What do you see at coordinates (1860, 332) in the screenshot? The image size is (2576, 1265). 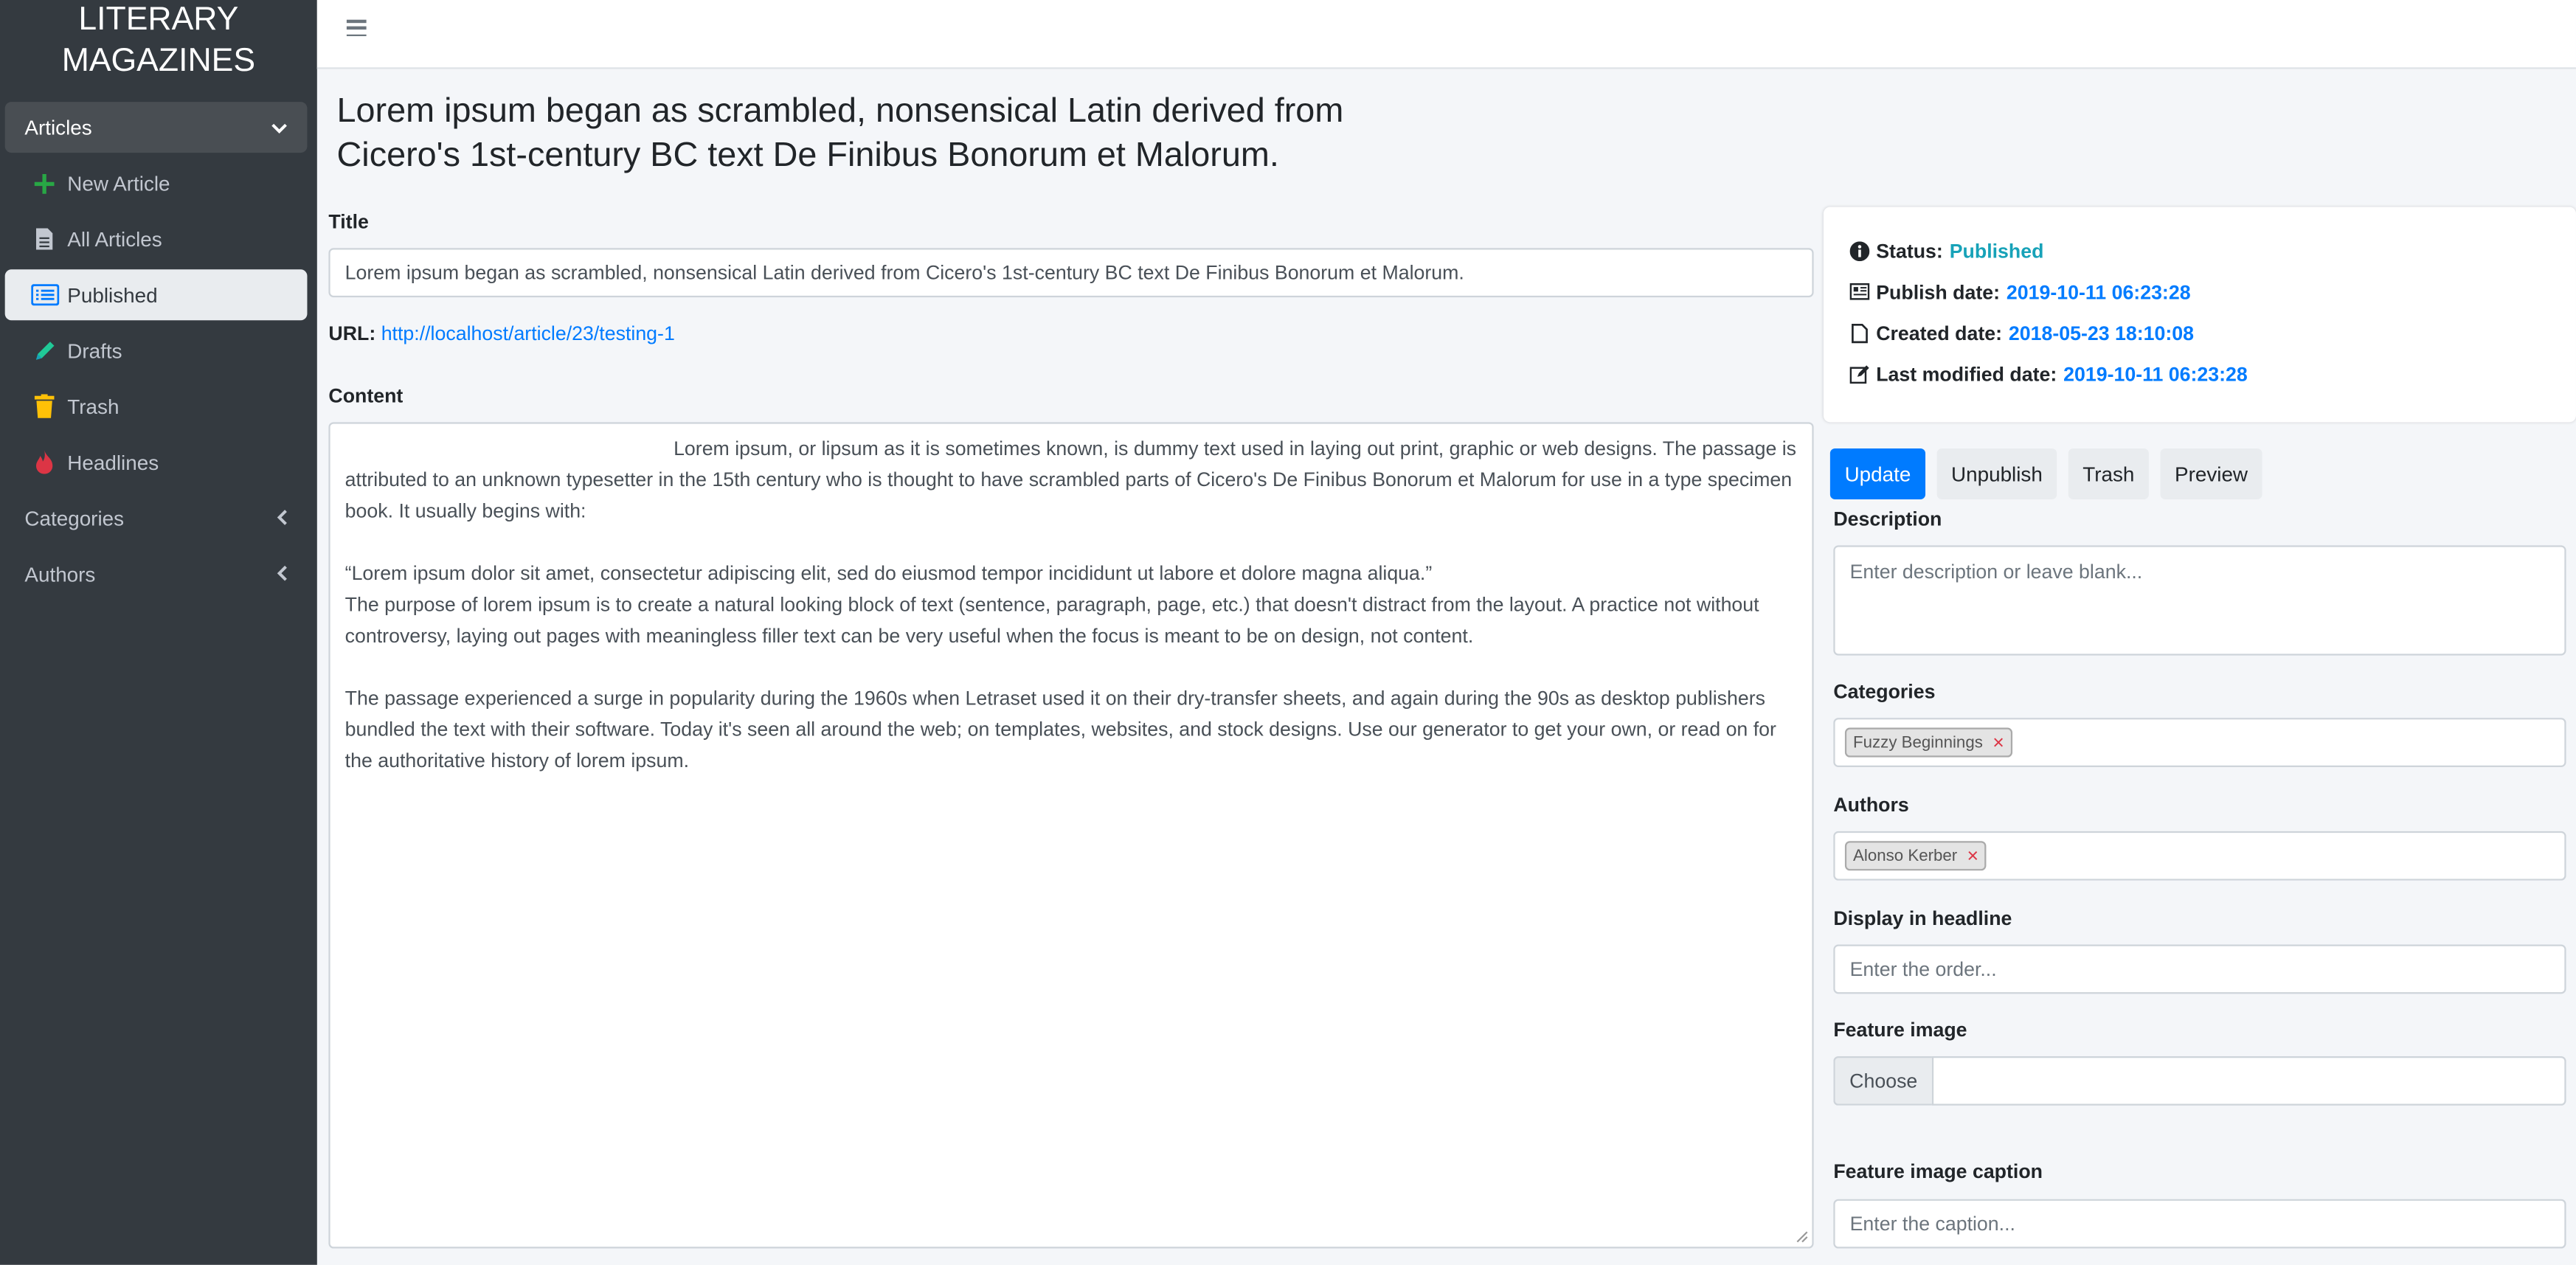 I see `file-icon` at bounding box center [1860, 332].